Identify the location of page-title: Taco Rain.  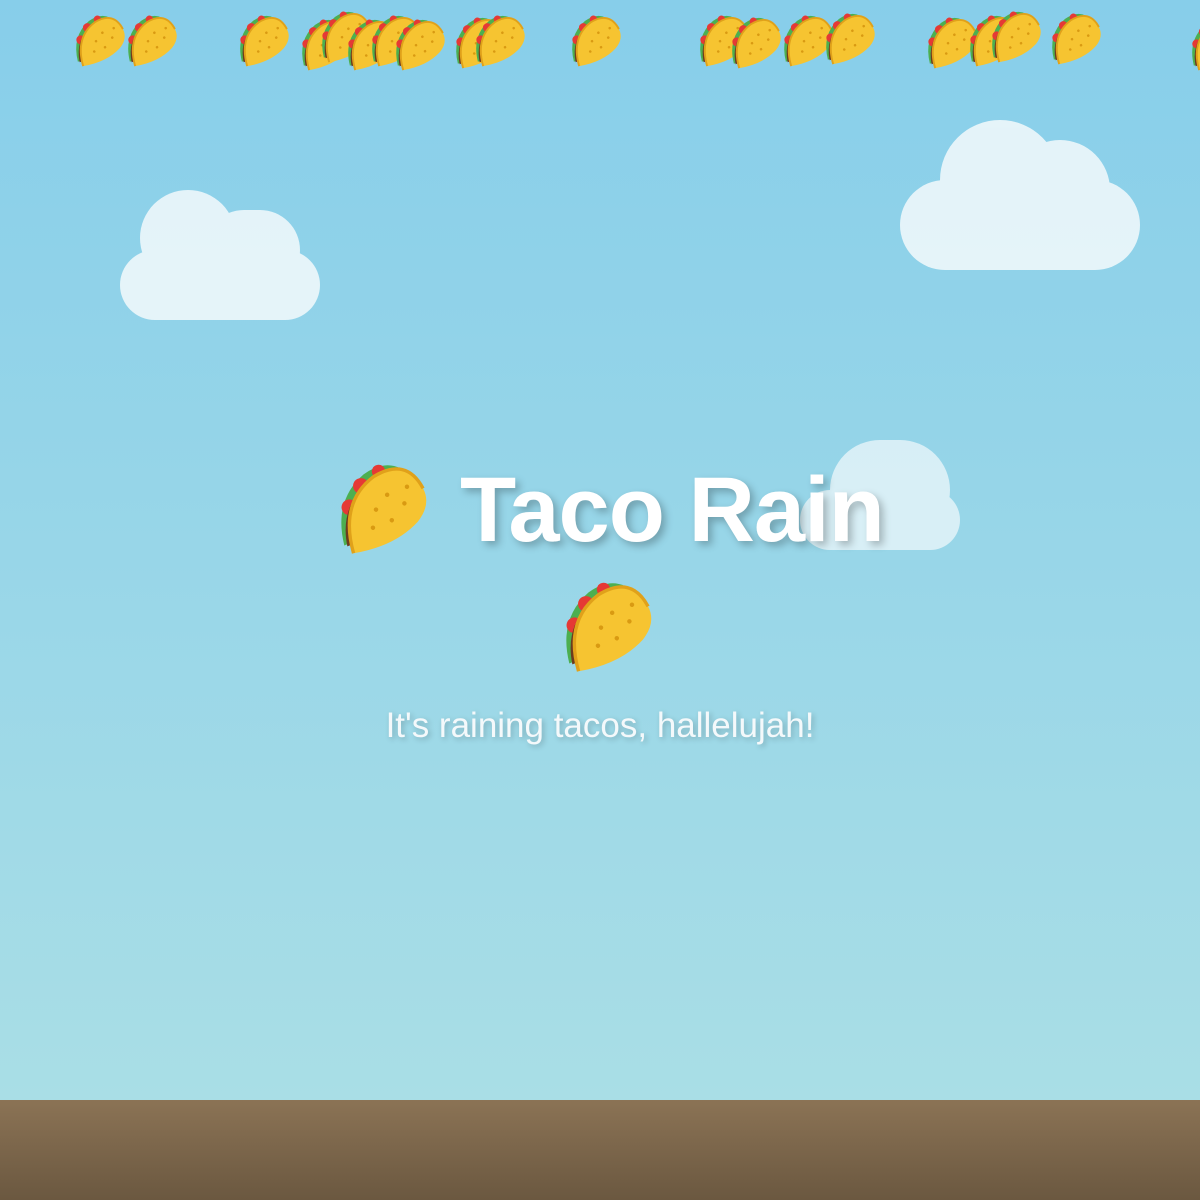
(672, 510).